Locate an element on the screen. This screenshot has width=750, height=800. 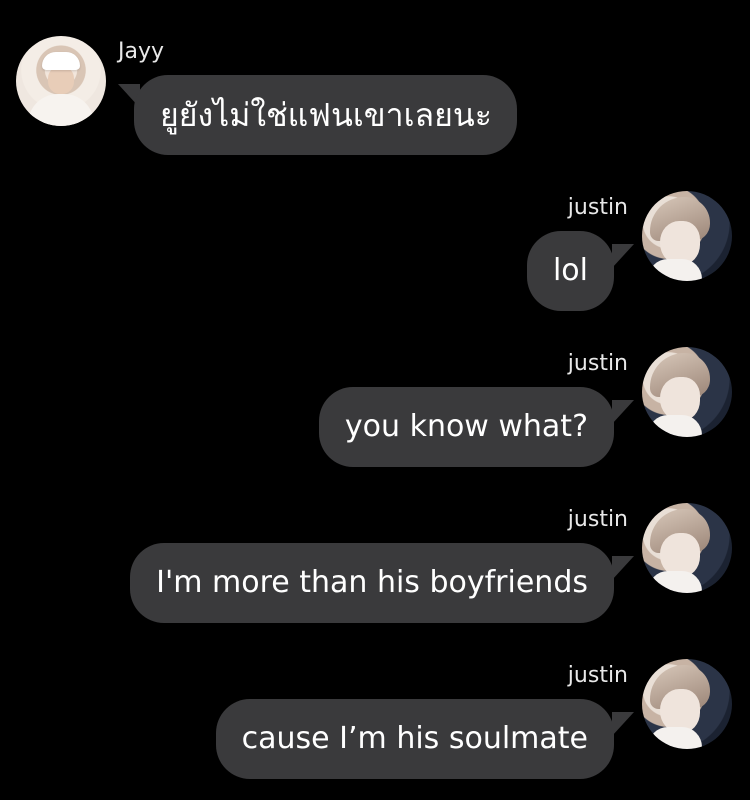
avatar-cap is located at coordinates (61, 61).